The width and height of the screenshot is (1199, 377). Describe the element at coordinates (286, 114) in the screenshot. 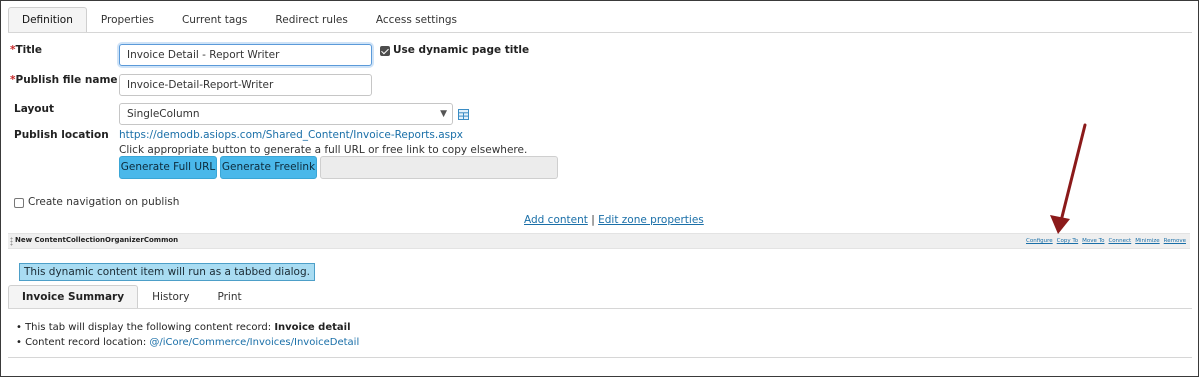

I see `layout-select: SingleColumn ▼` at that location.